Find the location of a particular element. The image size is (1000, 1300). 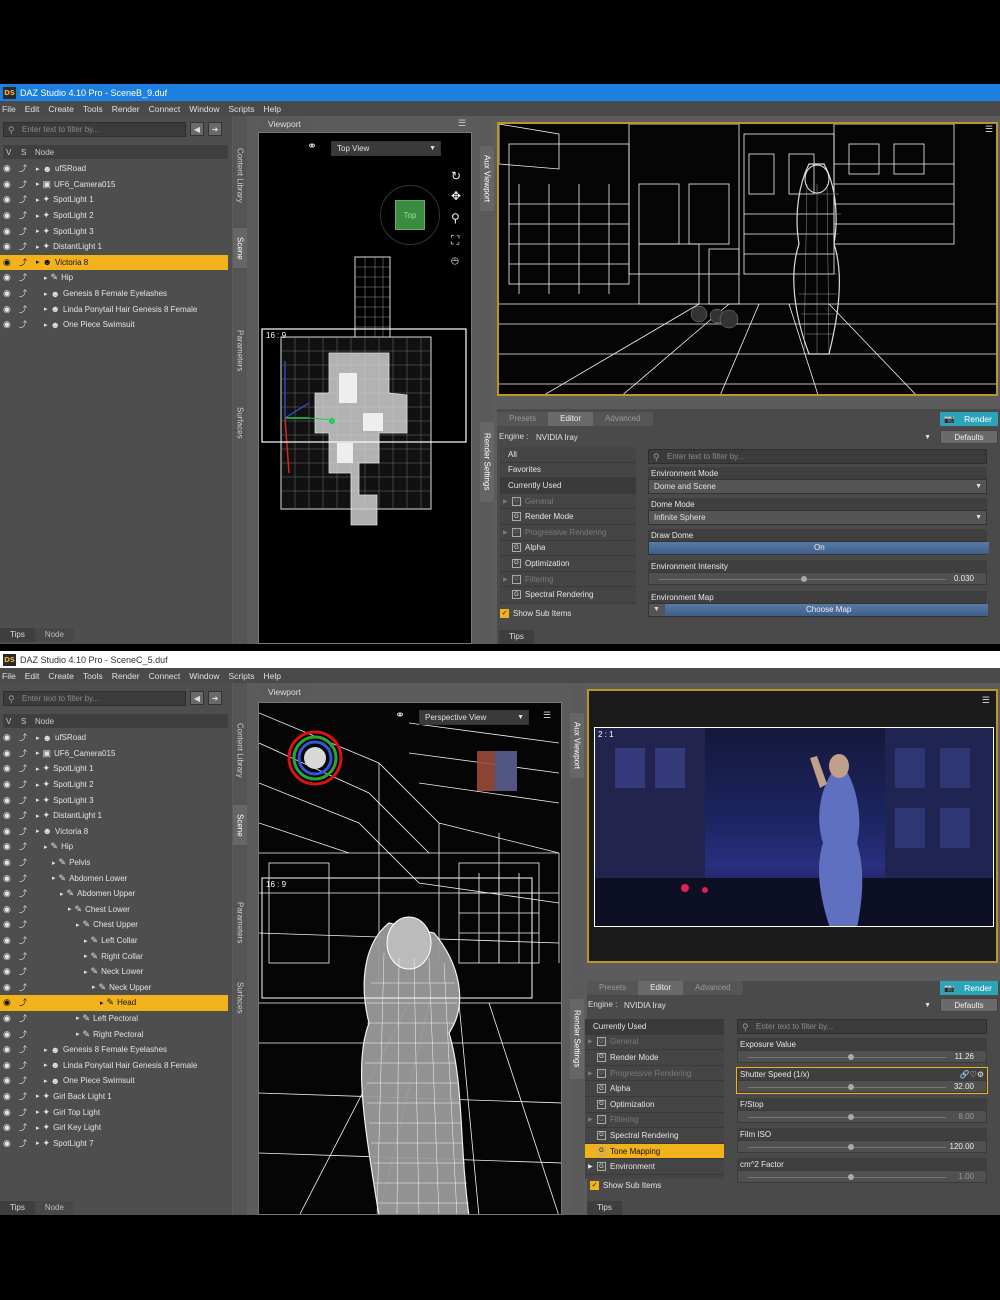

tree-row: ◉ ⤴ ▸ ☻ Victoria 8 is located at coordinates (114, 832).